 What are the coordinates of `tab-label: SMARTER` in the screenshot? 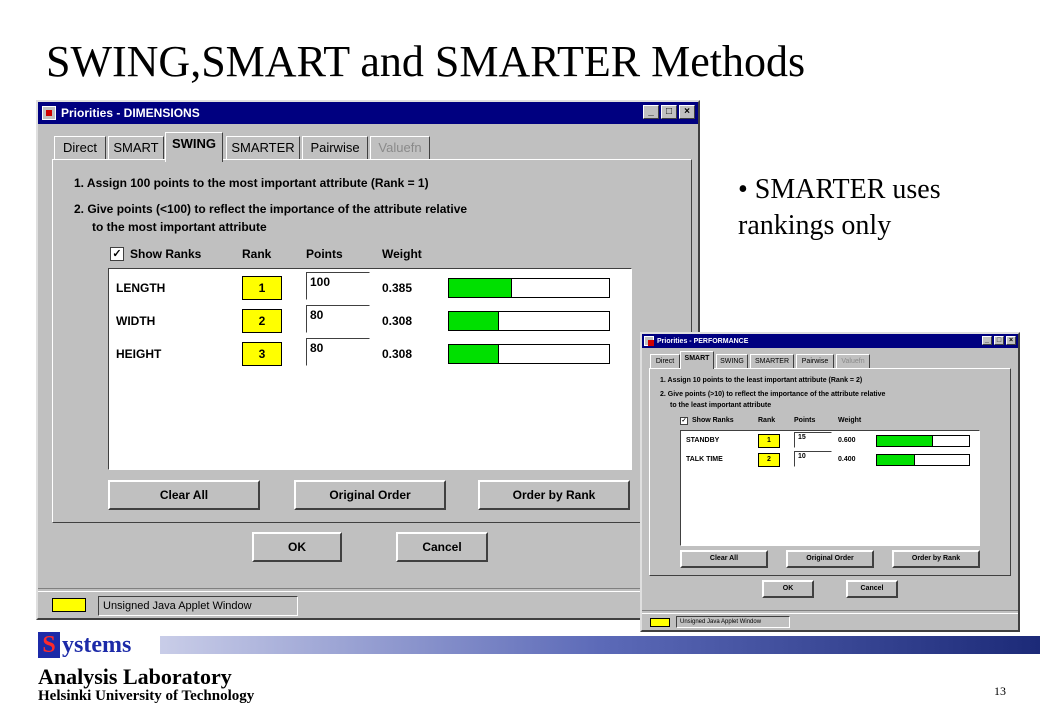 It's located at (263, 147).